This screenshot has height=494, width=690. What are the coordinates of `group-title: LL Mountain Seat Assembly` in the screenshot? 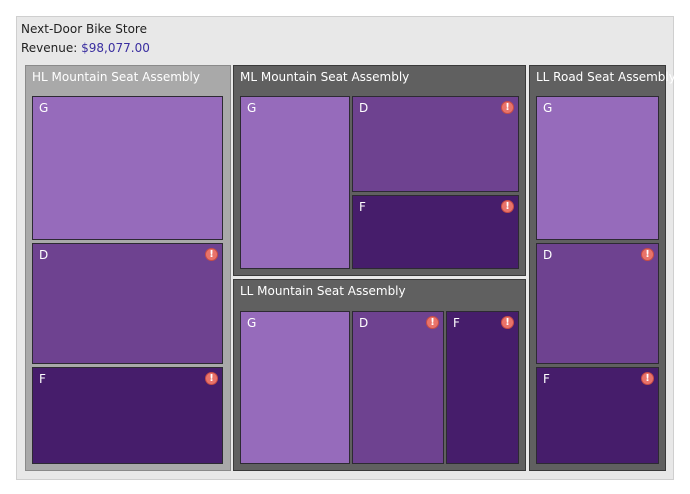 It's located at (323, 291).